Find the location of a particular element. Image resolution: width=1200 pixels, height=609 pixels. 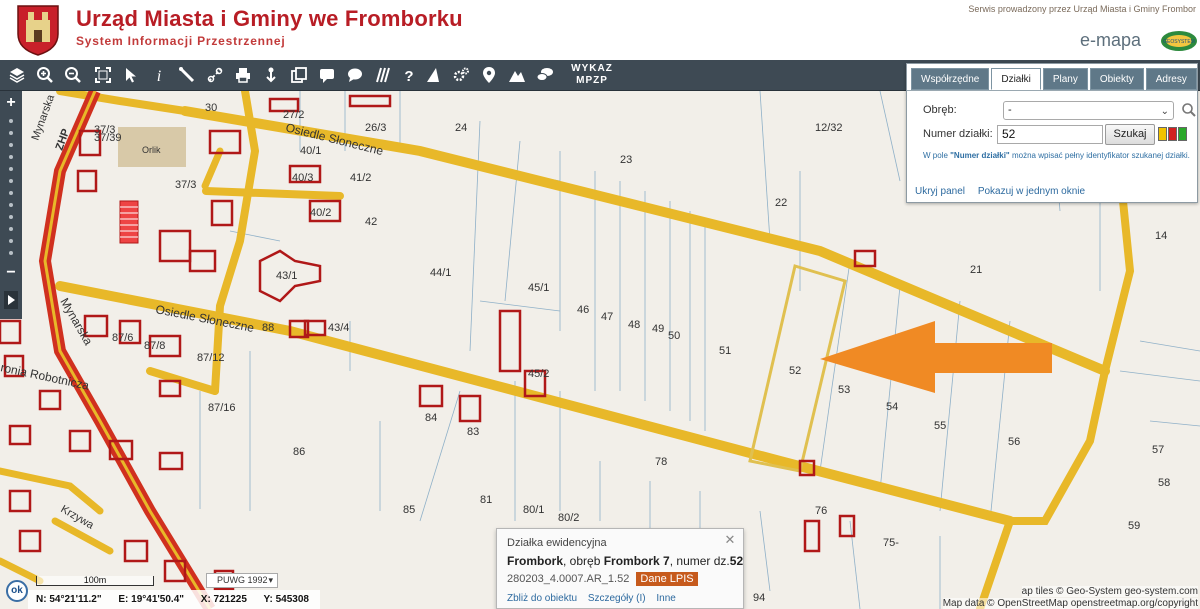

settings-icon is located at coordinates (461, 75).